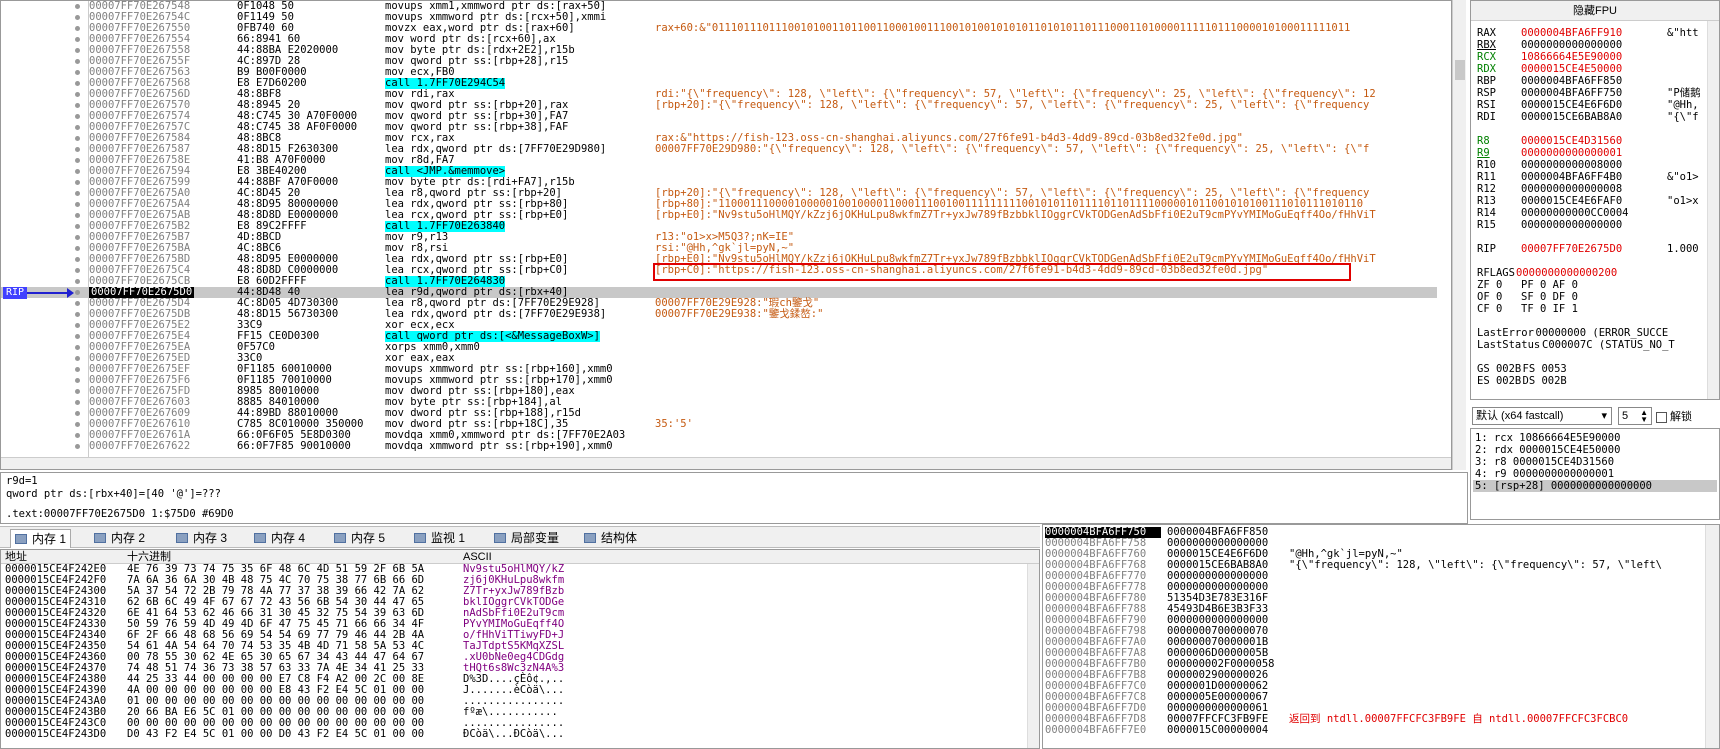 The width and height of the screenshot is (1720, 749). Describe the element at coordinates (1595, 297) in the screenshot. I see `register-row: OF 0 SF 0 DF 0` at that location.